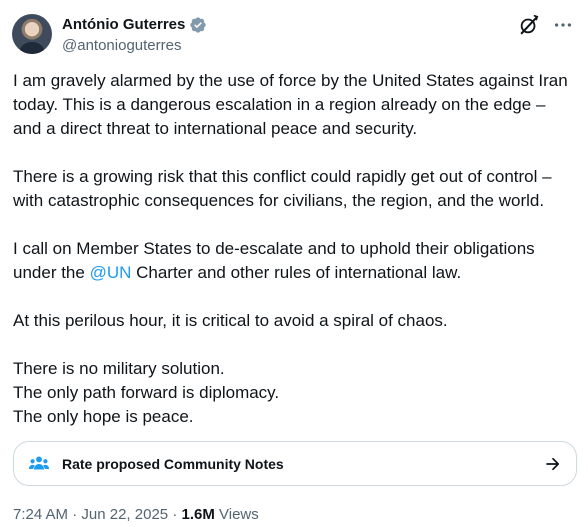  I want to click on author-name: António Guterres, so click(123, 25).